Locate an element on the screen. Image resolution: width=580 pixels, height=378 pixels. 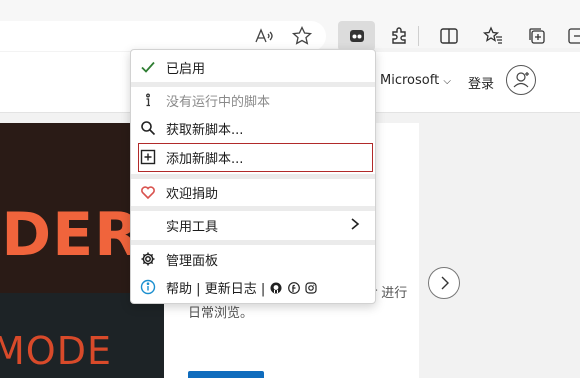
checkmark-icon is located at coordinates (148, 67).